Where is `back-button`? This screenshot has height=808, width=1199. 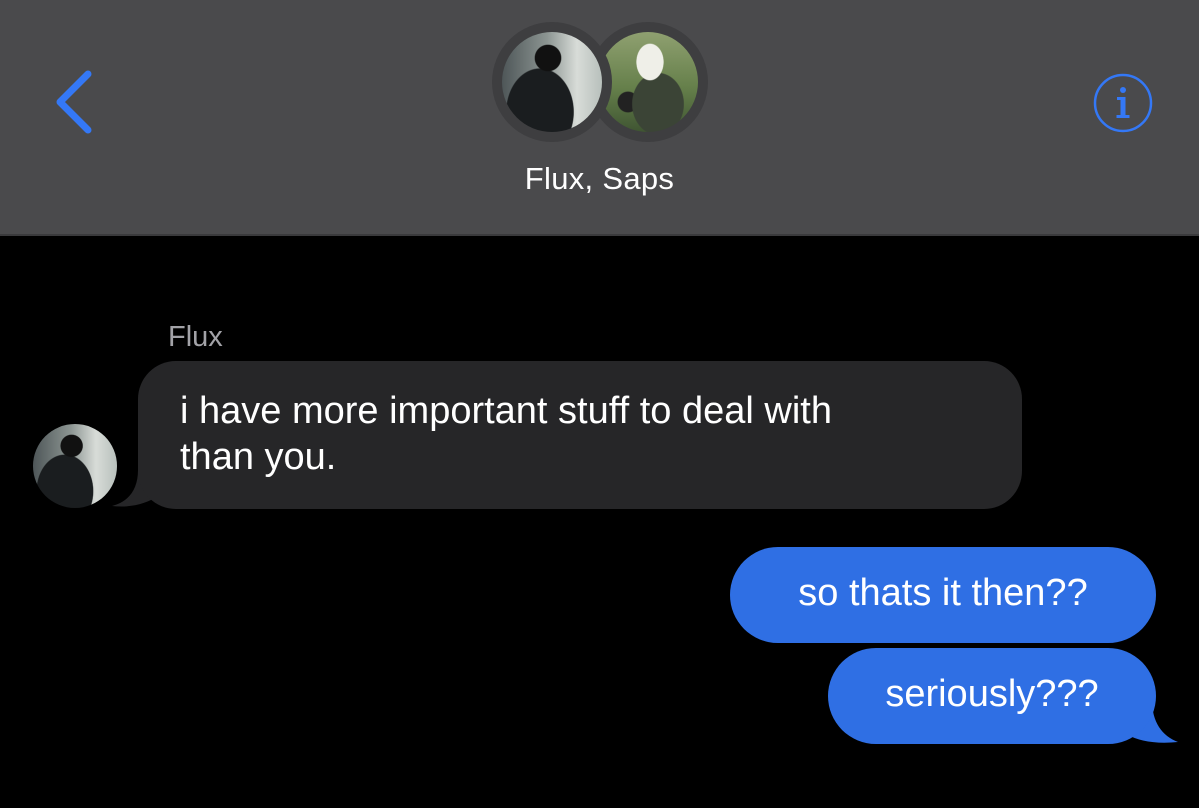
back-button is located at coordinates (75, 102).